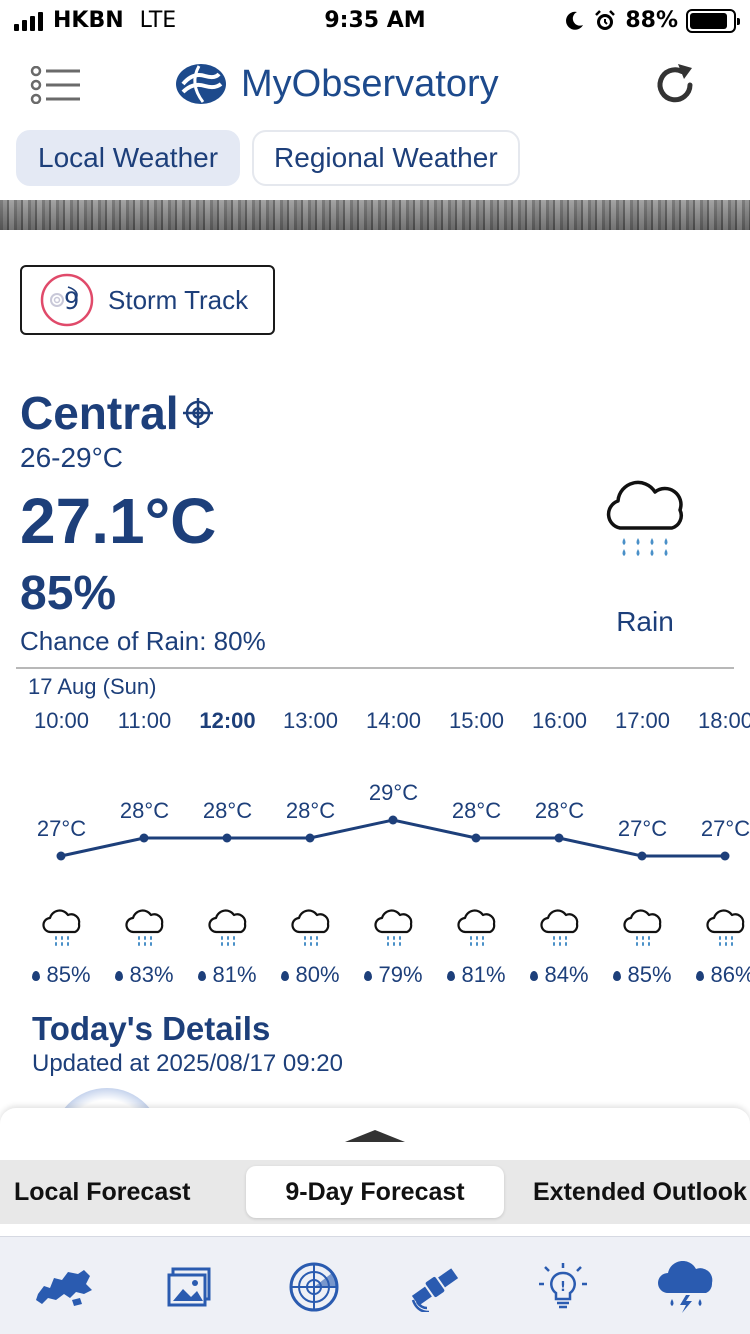 The width and height of the screenshot is (750, 1334). Describe the element at coordinates (375, 215) in the screenshot. I see `weather-photo-banner` at that location.